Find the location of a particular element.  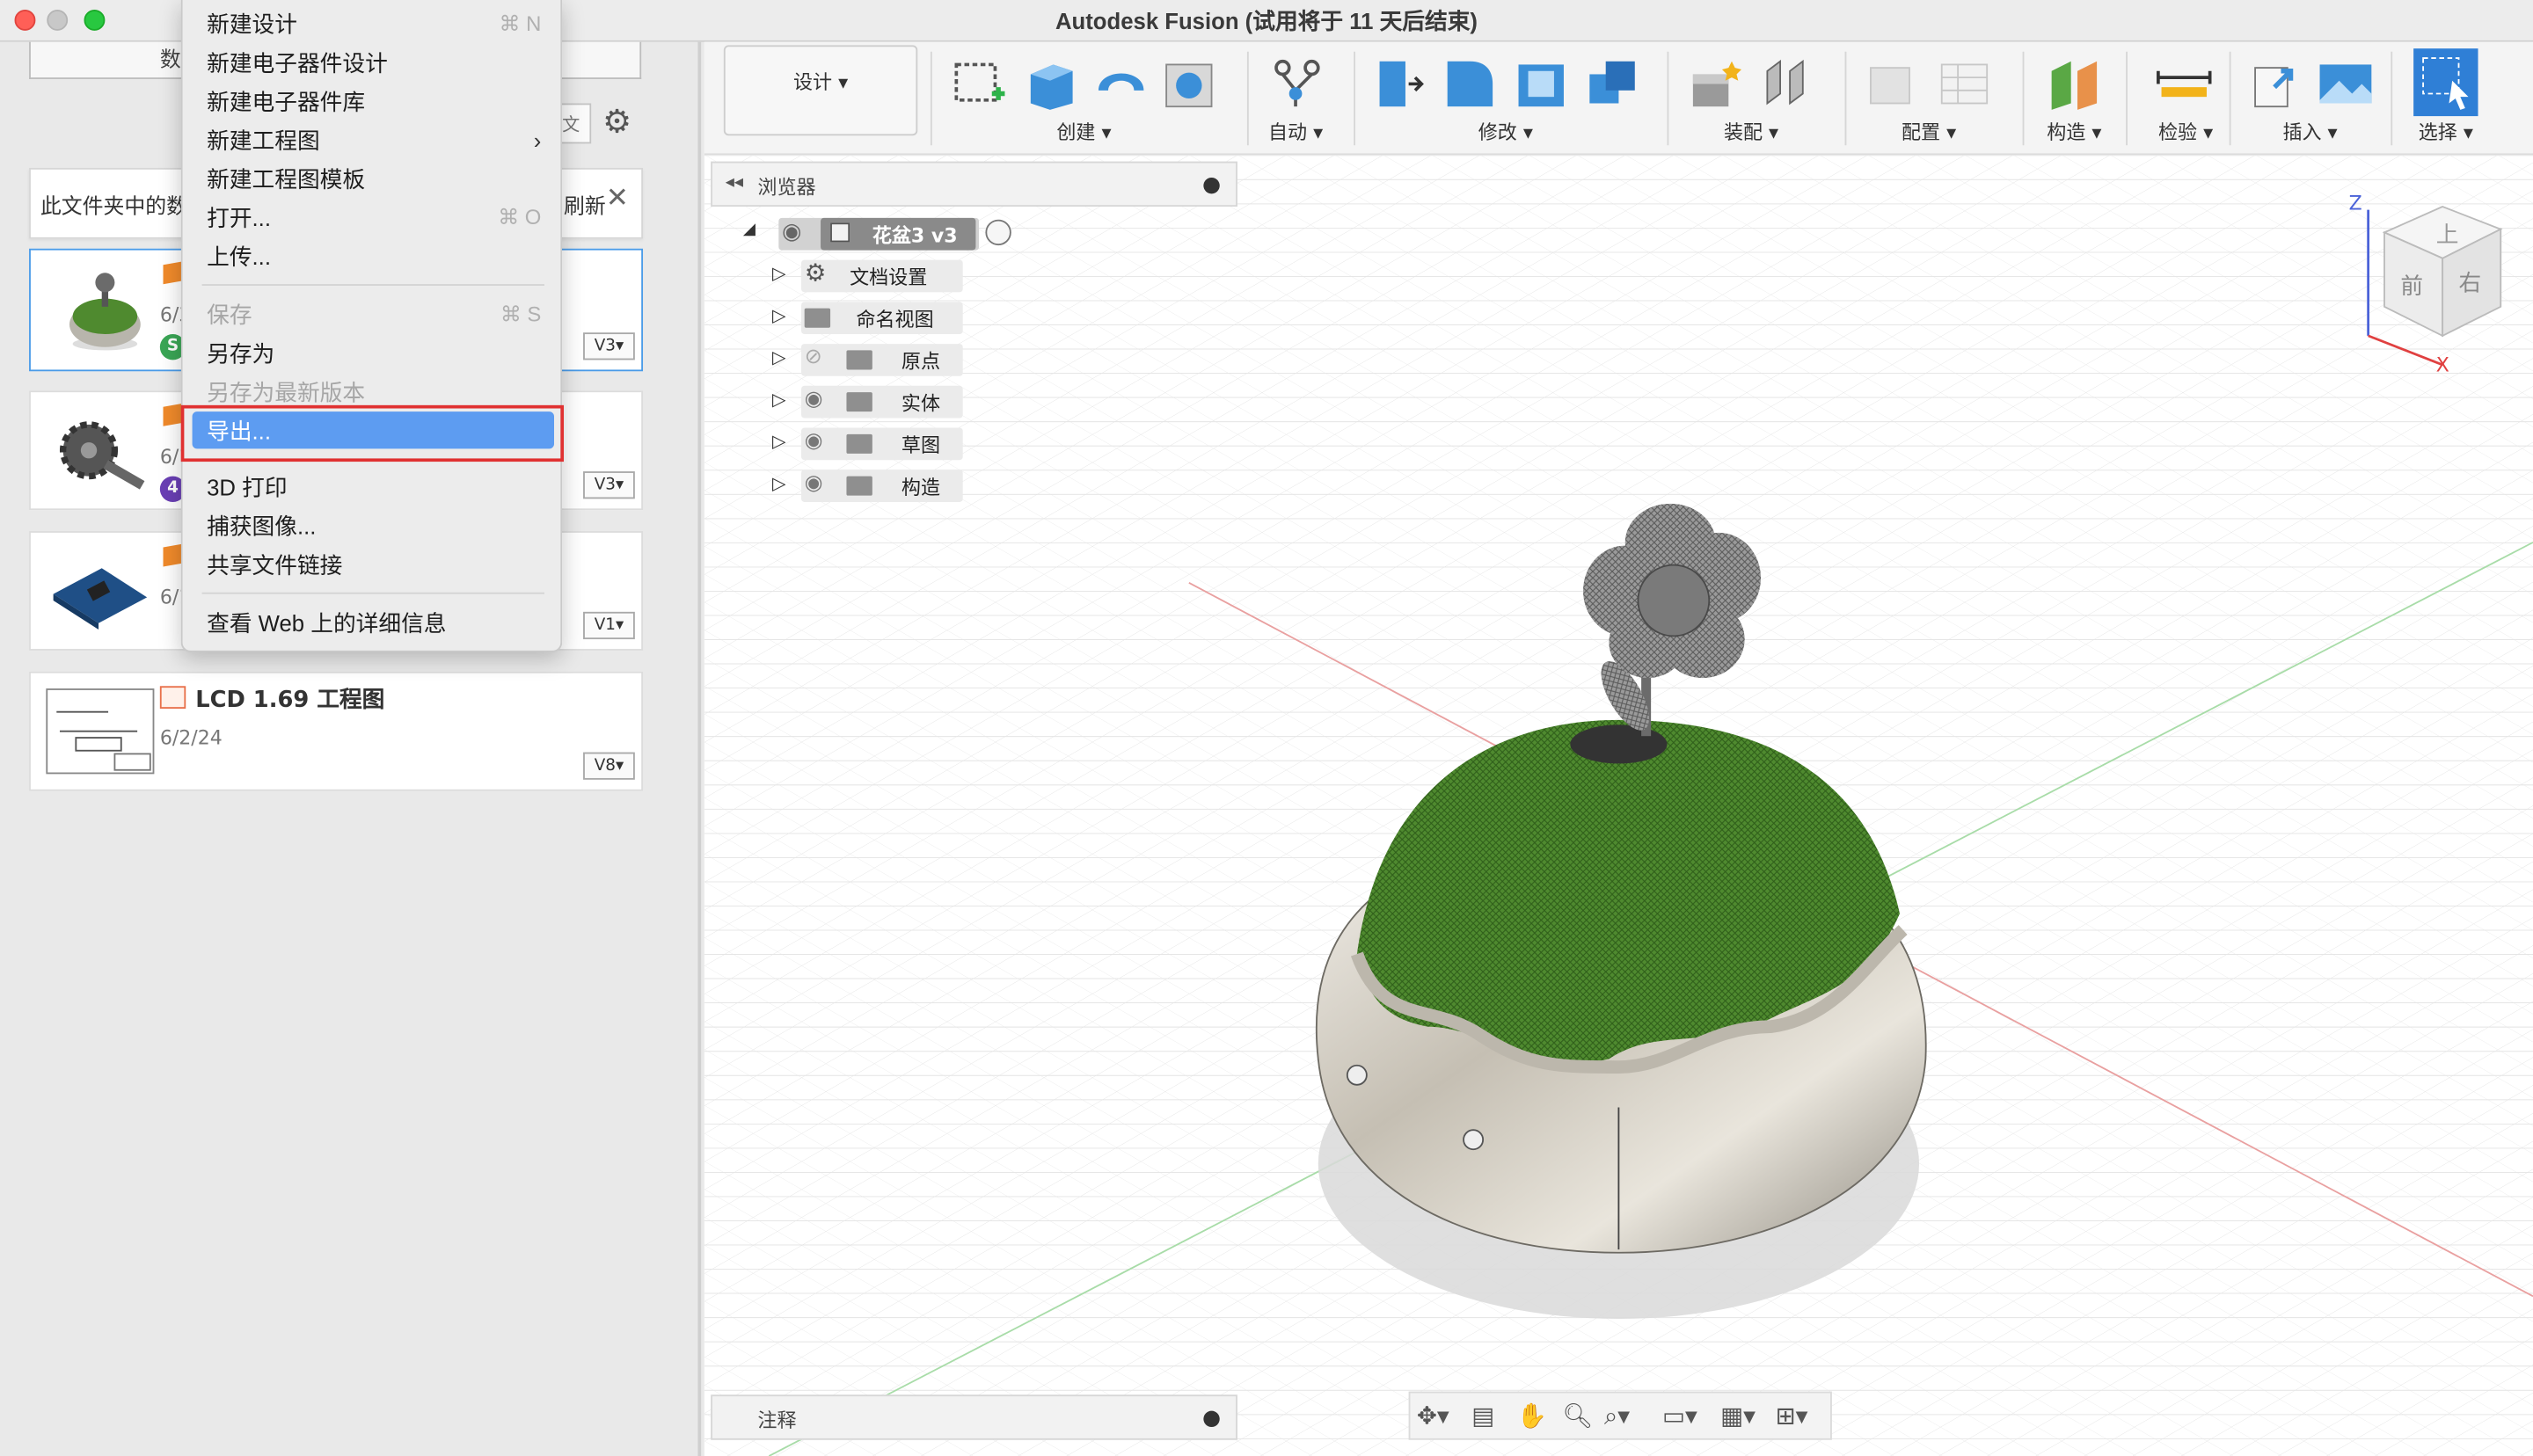

automate-icon is located at coordinates (1295, 84).